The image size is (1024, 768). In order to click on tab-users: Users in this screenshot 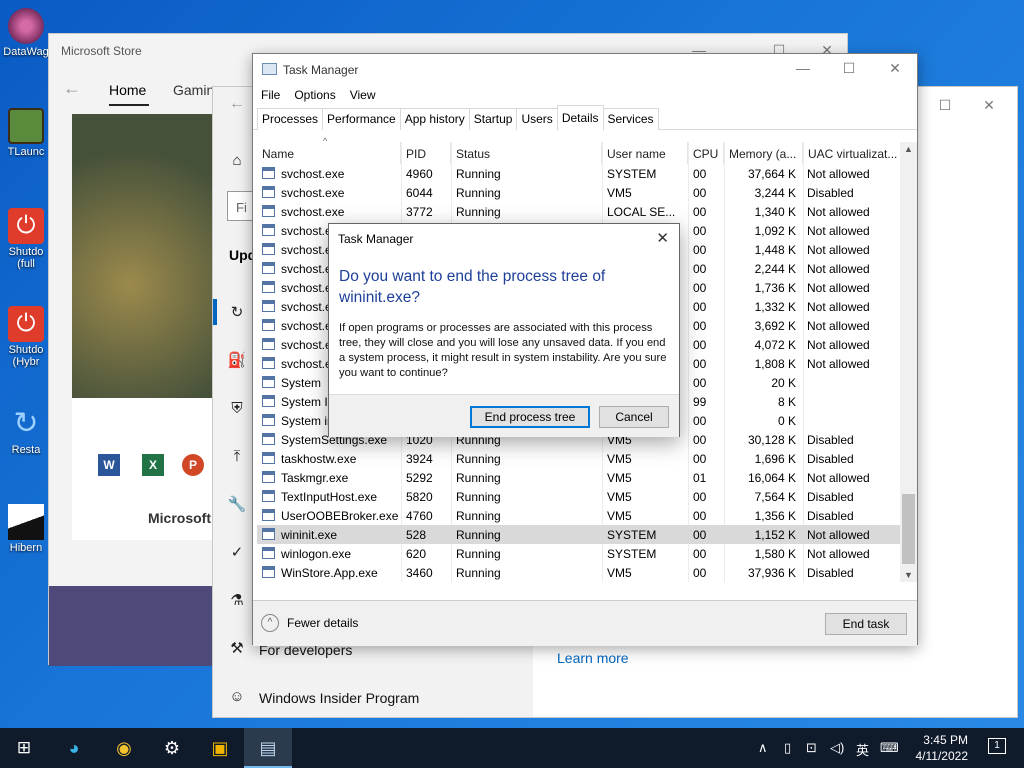, I will do `click(537, 119)`.